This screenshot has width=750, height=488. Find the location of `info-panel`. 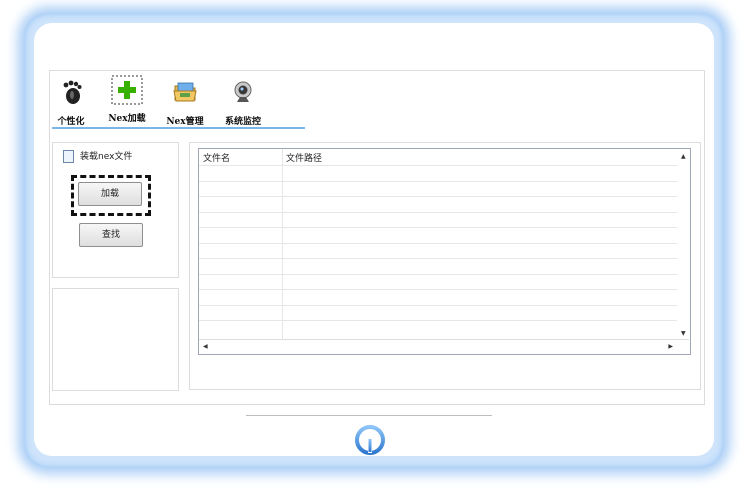

info-panel is located at coordinates (115, 339).